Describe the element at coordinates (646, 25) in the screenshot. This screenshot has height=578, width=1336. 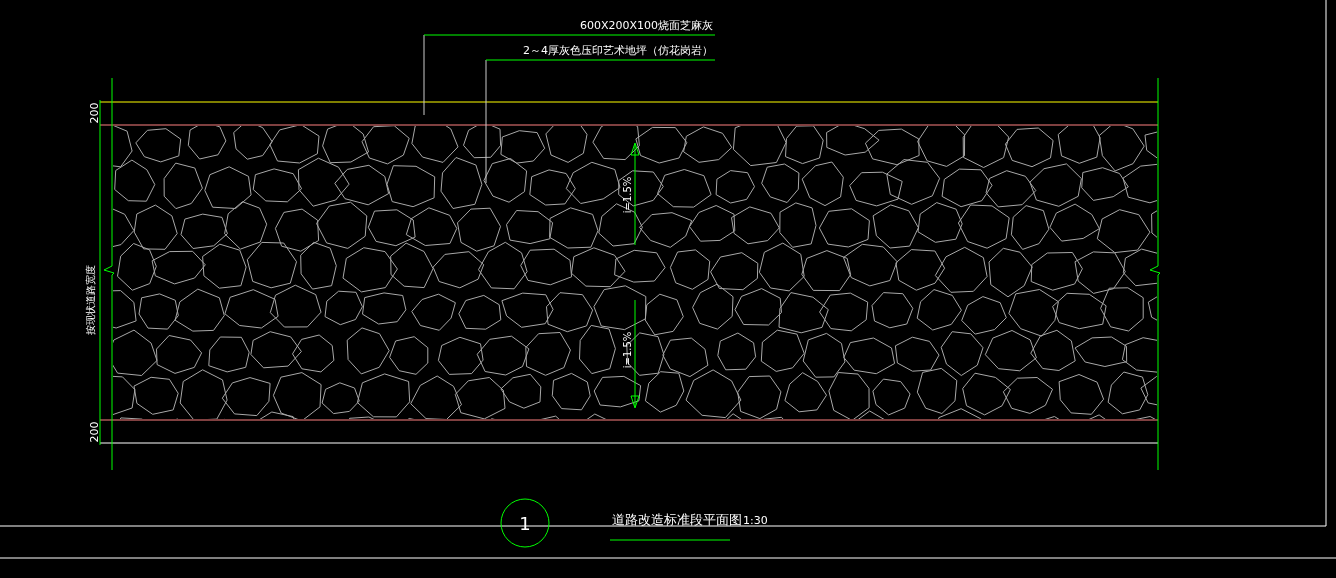
I see `callout-label: 600X200X100烧面芝麻灰` at that location.